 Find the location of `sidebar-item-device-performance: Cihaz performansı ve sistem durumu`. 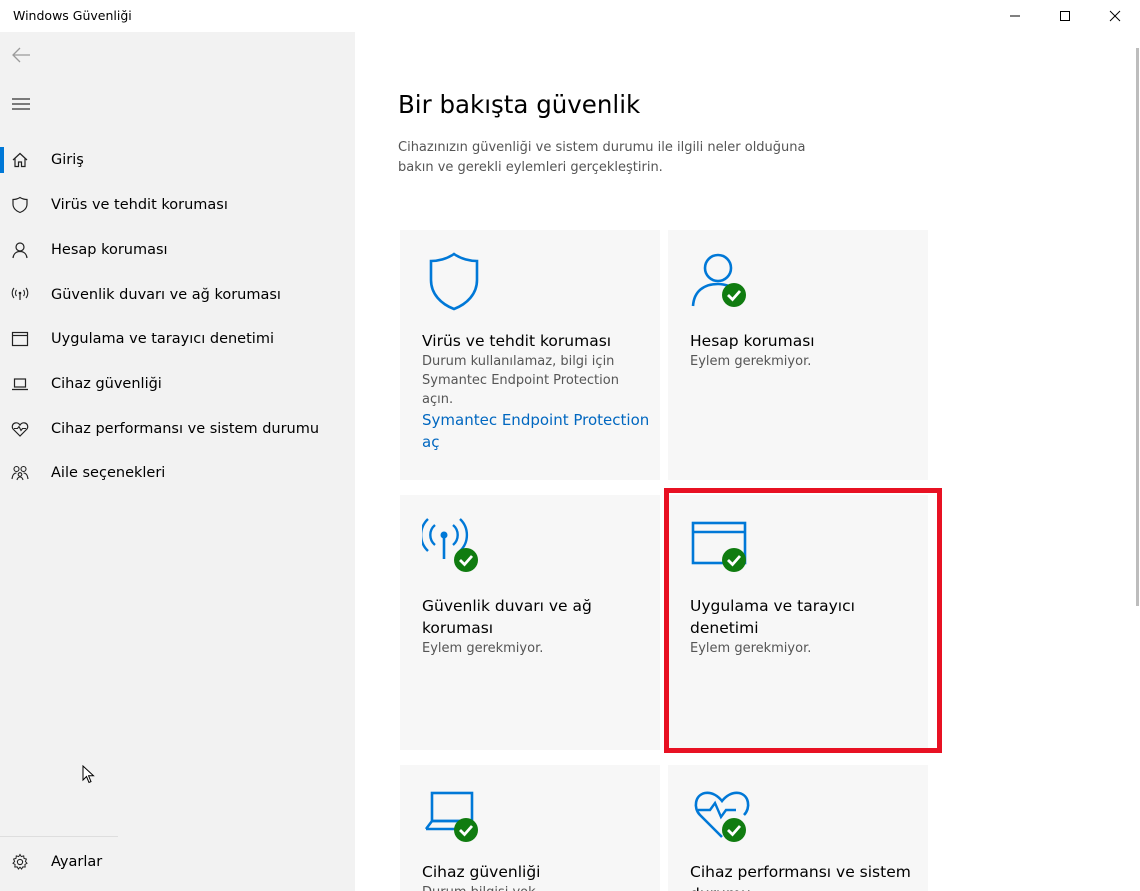

sidebar-item-device-performance: Cihaz performansı ve sistem durumu is located at coordinates (177, 429).